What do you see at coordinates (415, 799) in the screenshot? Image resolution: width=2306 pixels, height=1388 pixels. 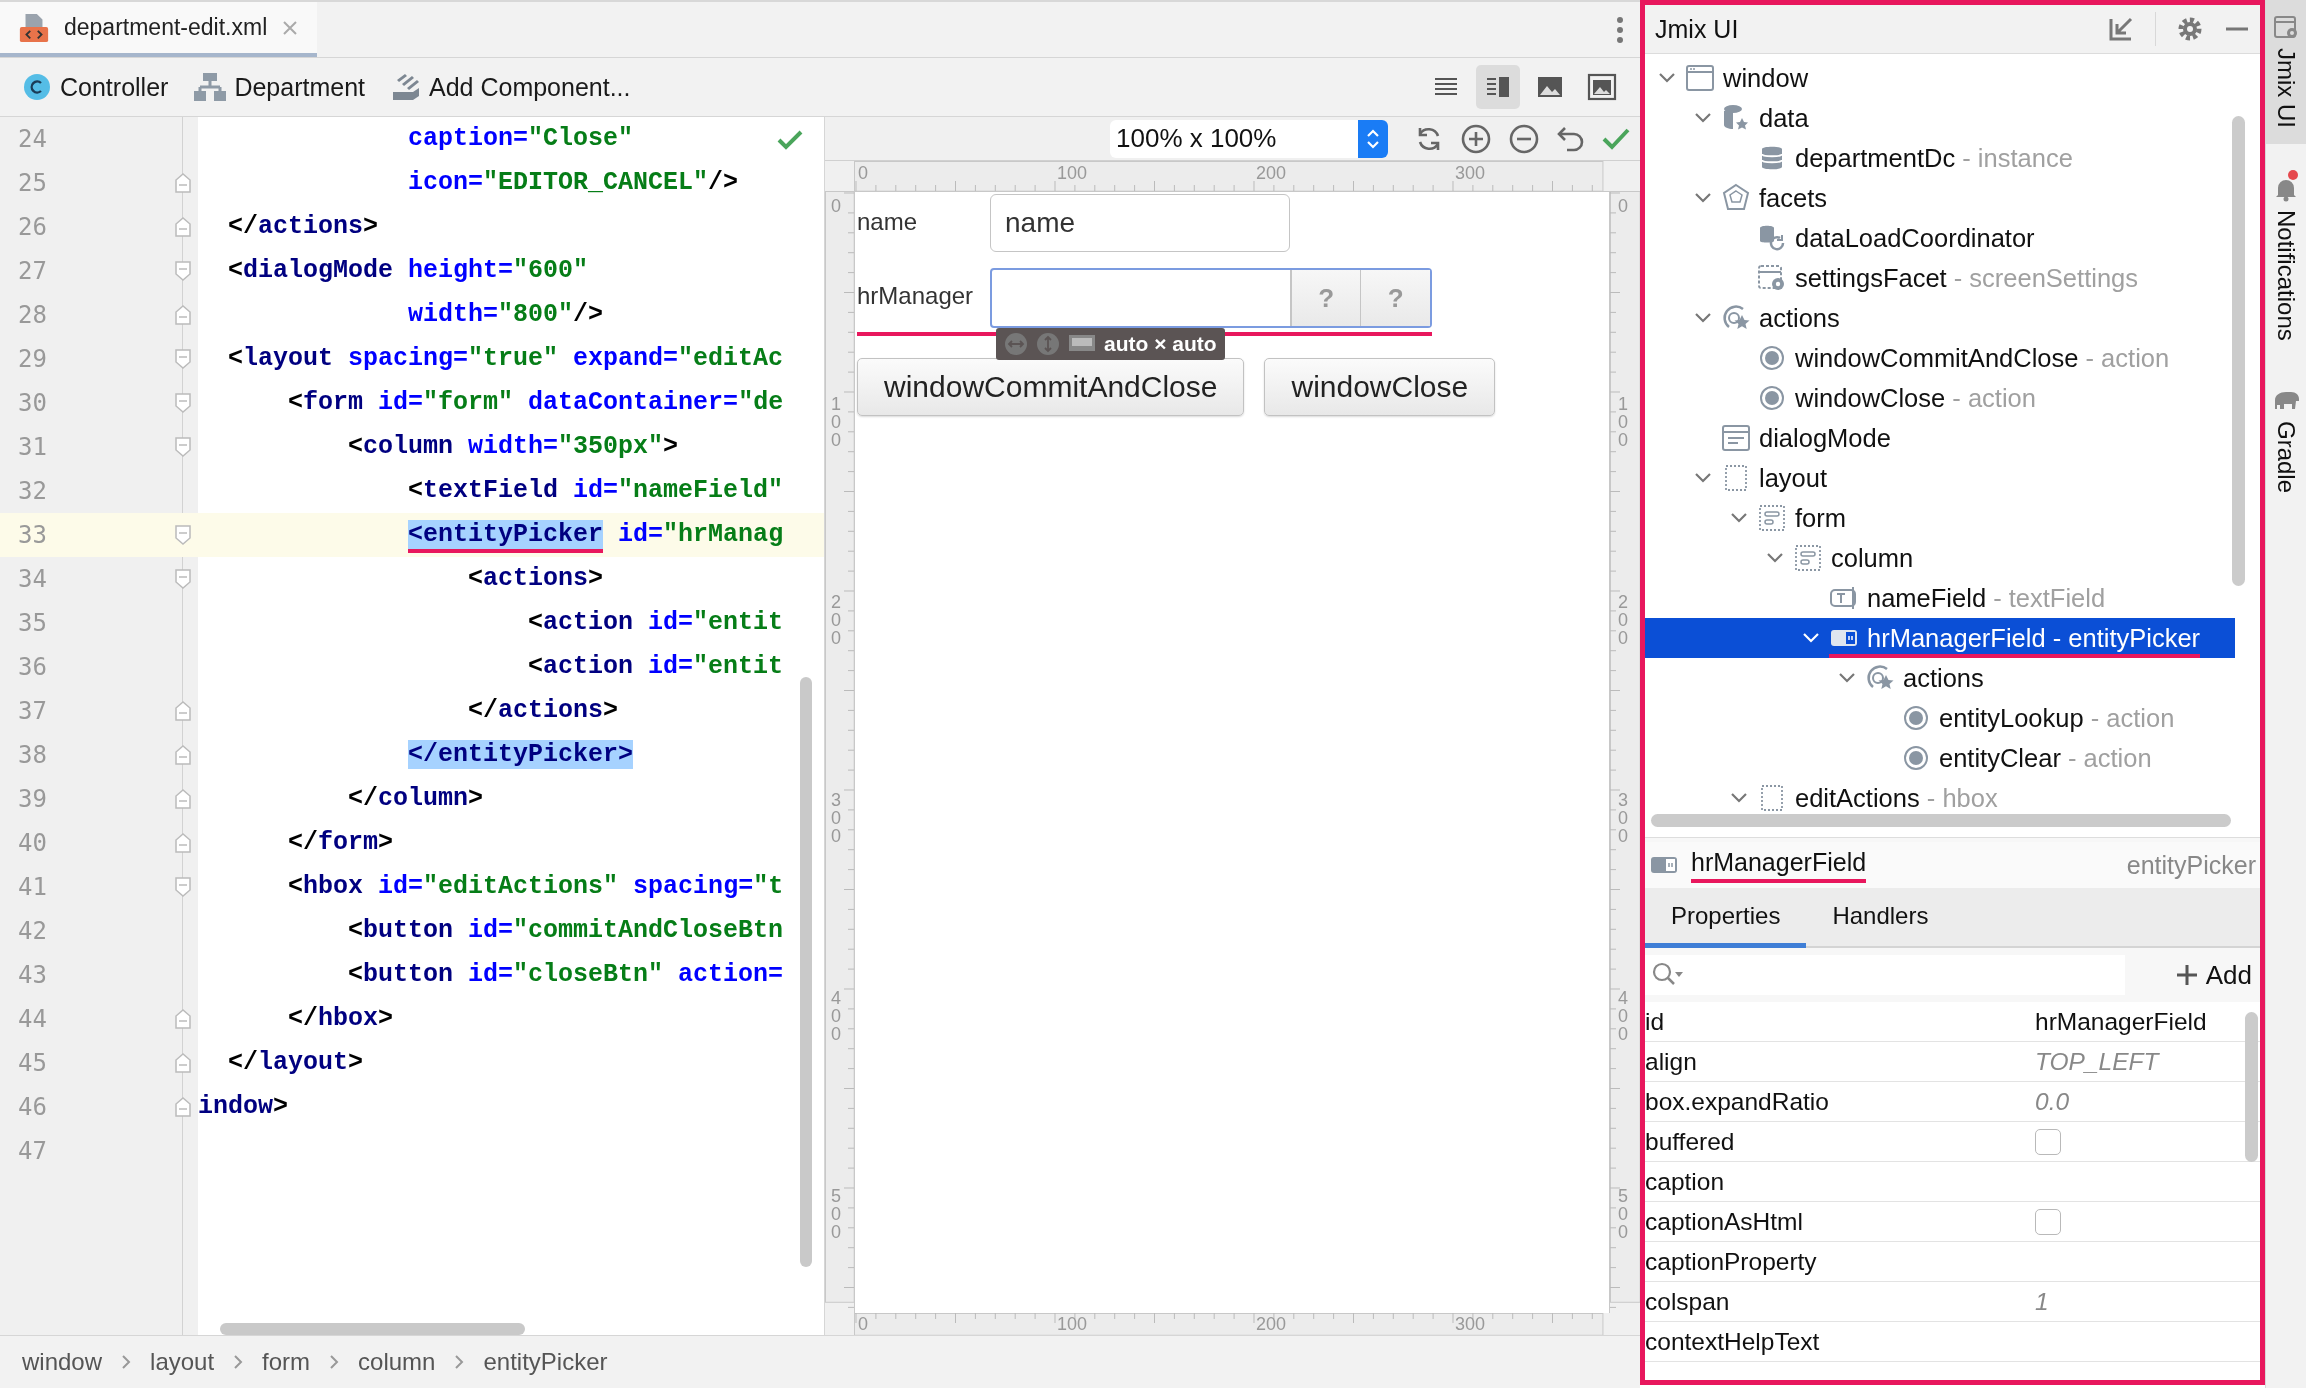 I see `code-line: </column>` at bounding box center [415, 799].